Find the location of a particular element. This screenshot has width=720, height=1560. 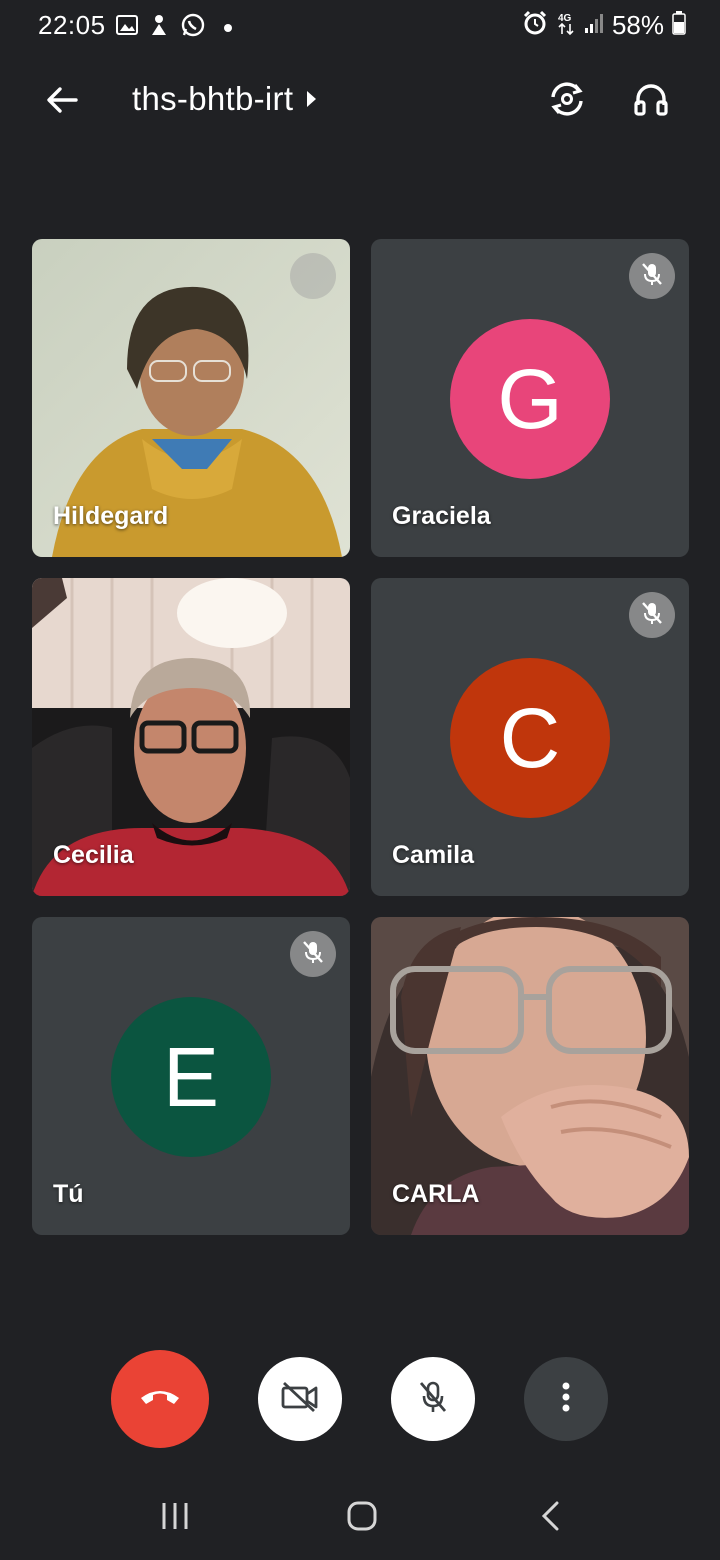

back-icon is located at coordinates (550, 1518).